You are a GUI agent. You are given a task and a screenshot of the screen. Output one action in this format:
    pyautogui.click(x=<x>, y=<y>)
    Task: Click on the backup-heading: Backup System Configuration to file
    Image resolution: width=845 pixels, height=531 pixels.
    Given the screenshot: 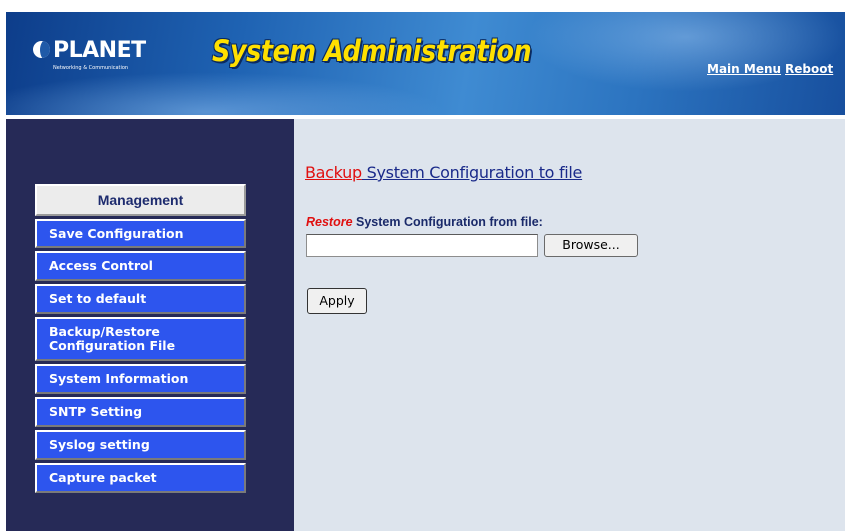 What is the action you would take?
    pyautogui.click(x=443, y=172)
    